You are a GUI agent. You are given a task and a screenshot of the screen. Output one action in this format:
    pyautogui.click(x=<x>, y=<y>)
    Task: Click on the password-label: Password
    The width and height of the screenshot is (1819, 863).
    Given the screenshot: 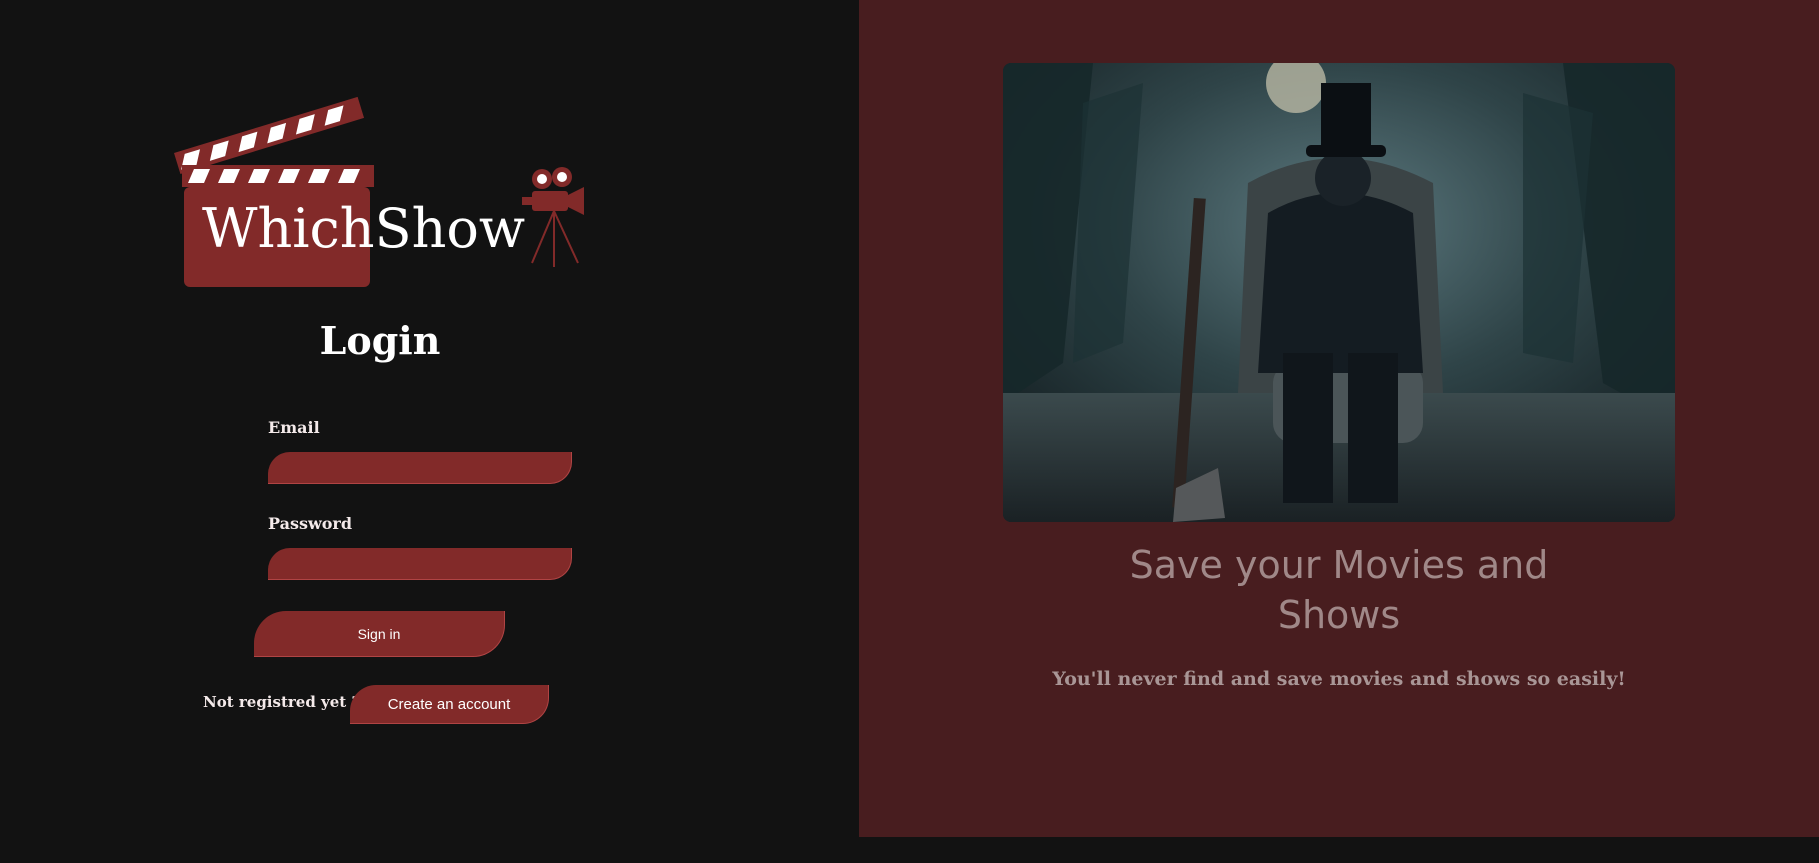 What is the action you would take?
    pyautogui.click(x=310, y=523)
    